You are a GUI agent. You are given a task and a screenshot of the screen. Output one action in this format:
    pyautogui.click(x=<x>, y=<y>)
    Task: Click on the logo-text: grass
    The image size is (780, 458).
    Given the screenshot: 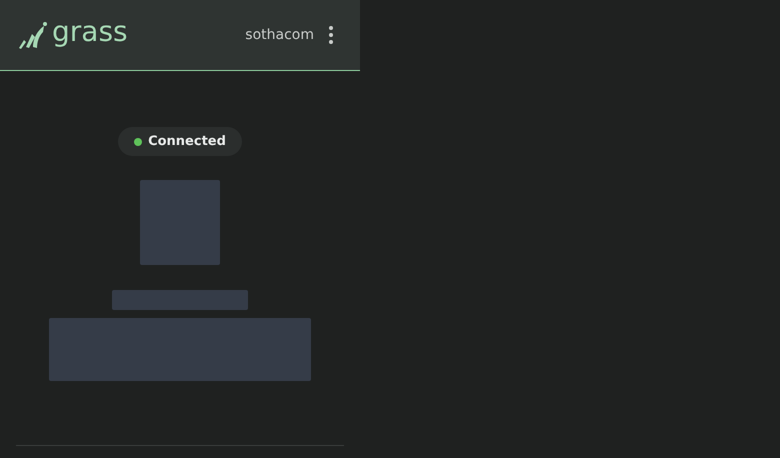 What is the action you would take?
    pyautogui.click(x=90, y=32)
    